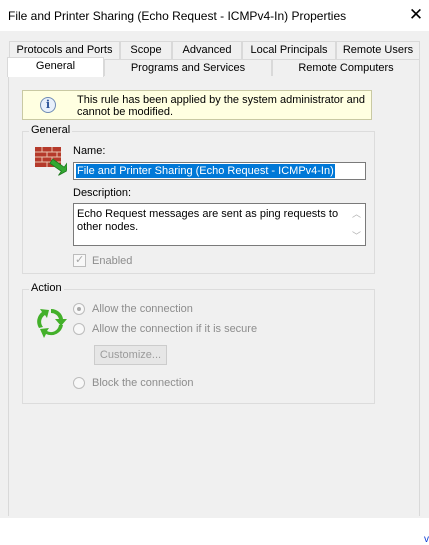 This screenshot has height=545, width=429. Describe the element at coordinates (426, 539) in the screenshot. I see `edge-glyph: v` at that location.